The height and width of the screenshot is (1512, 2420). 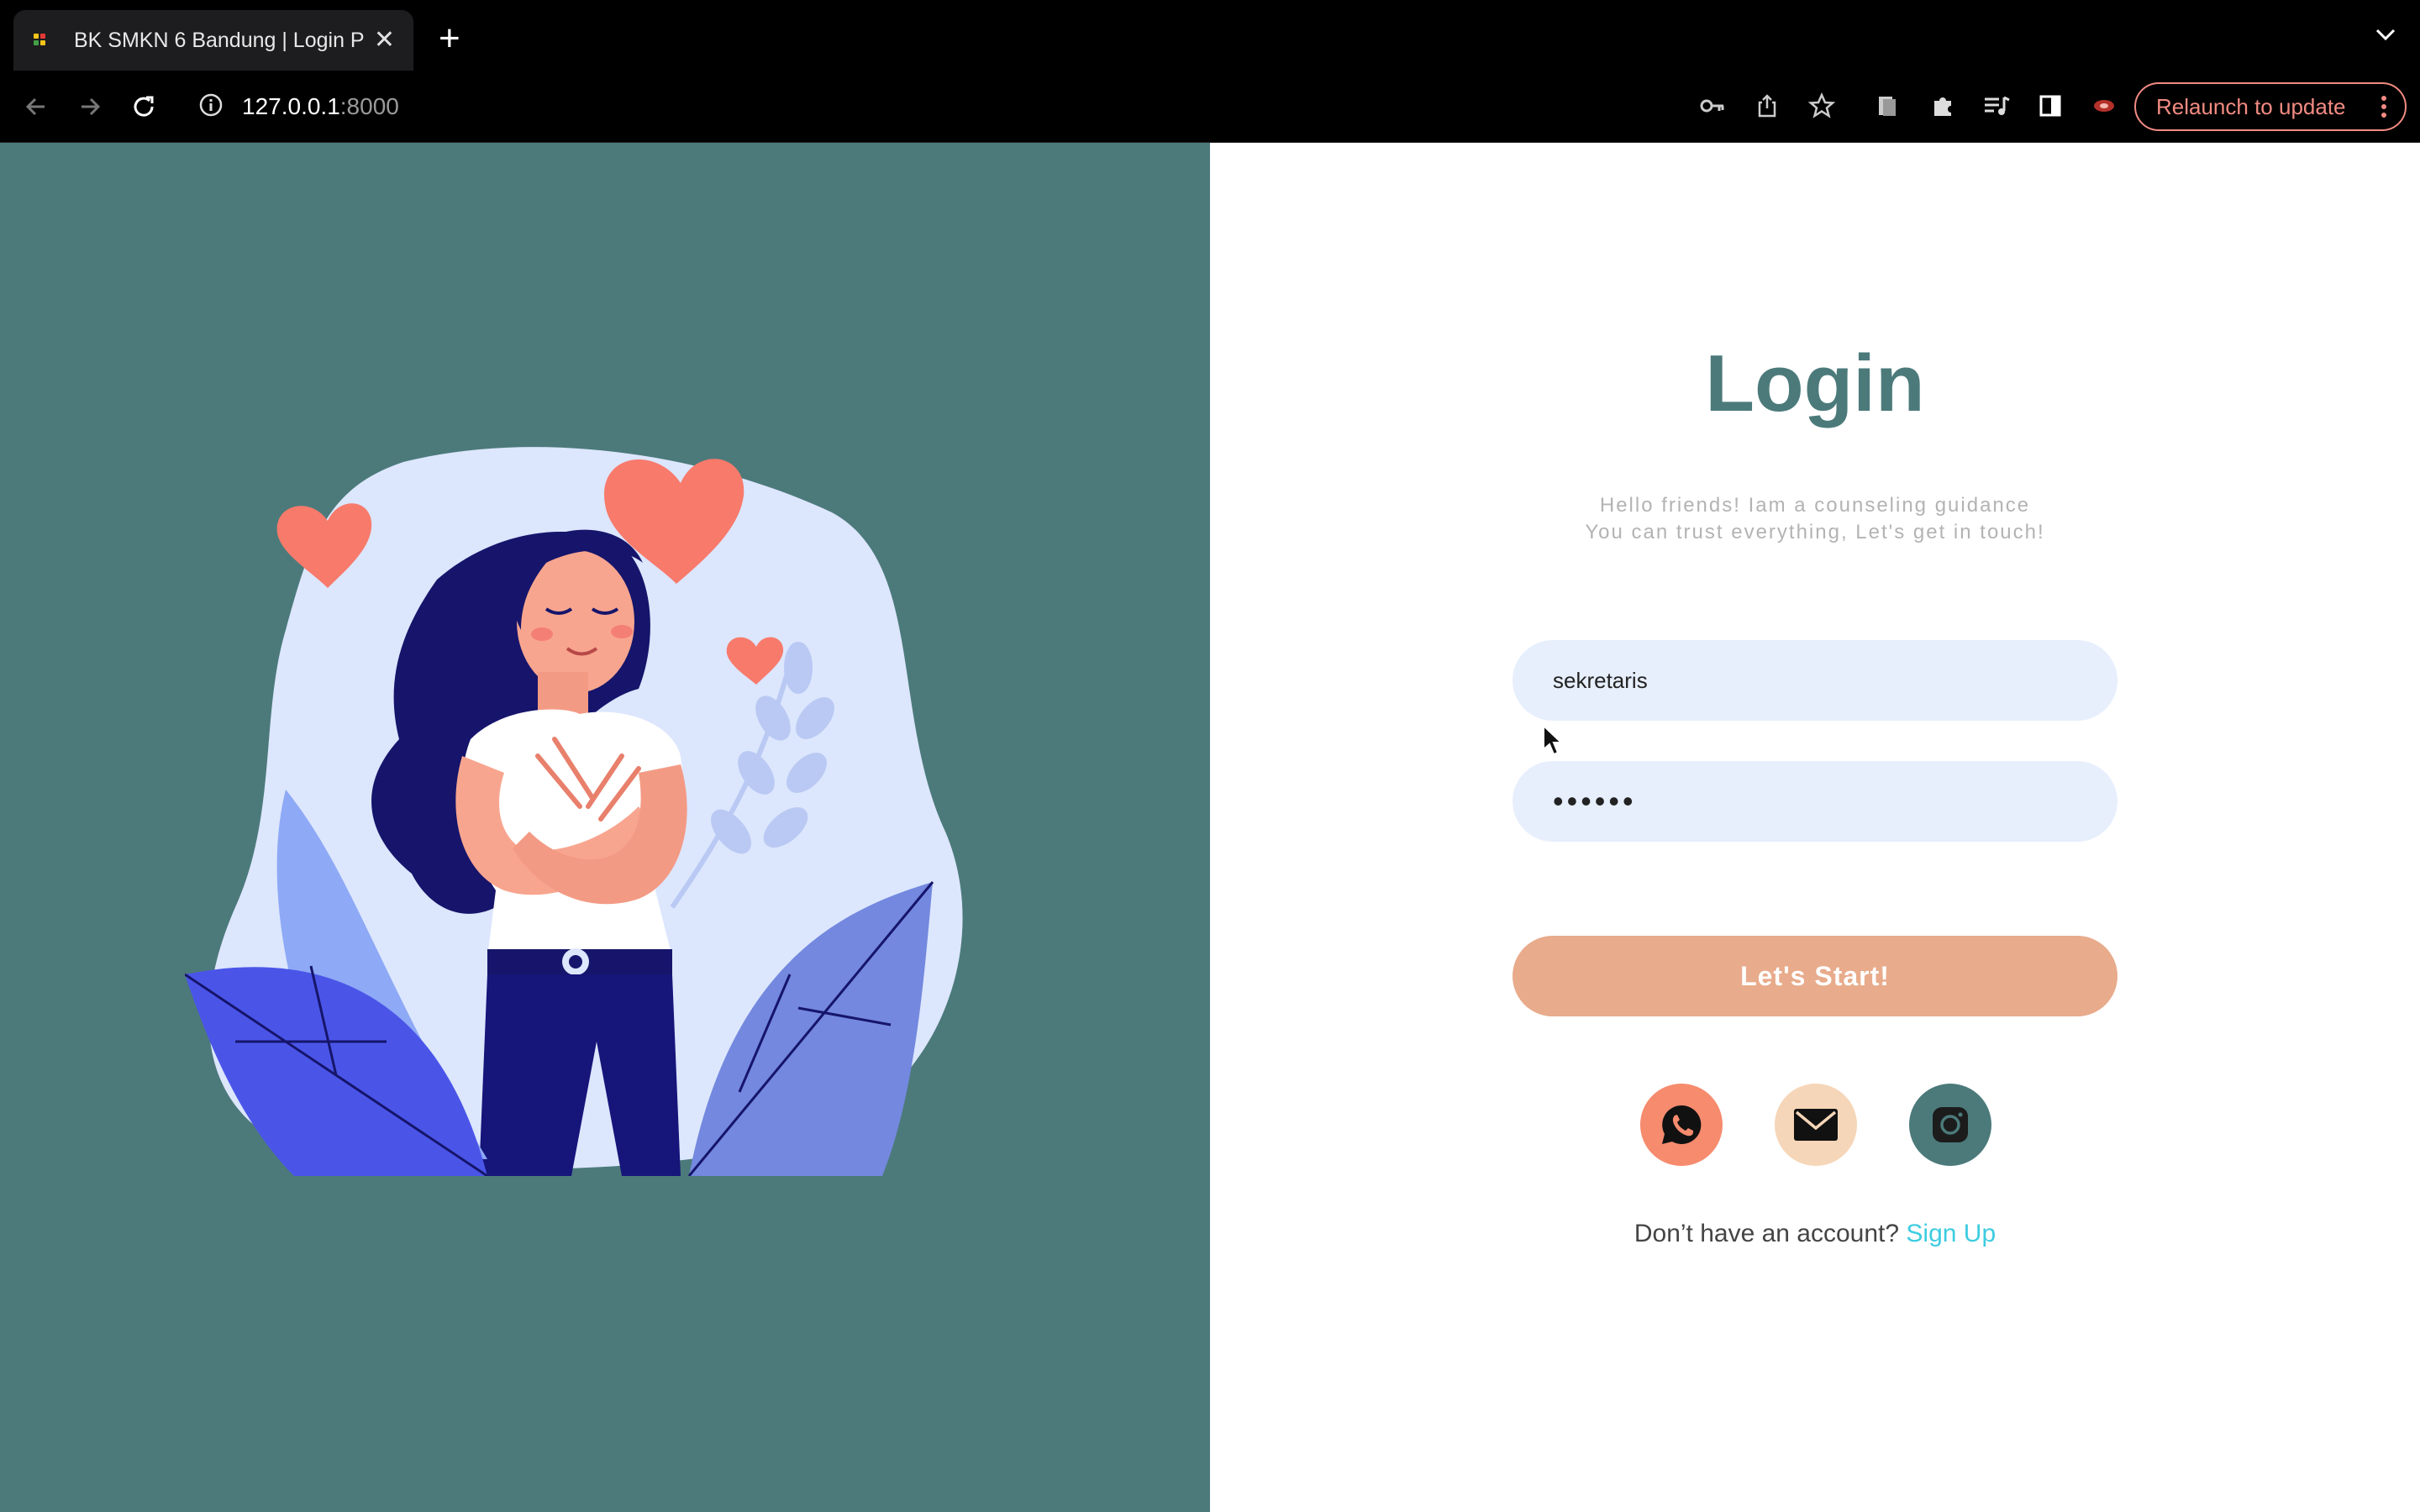 I want to click on signup-prompt-text: Don’t have an account?, so click(x=1767, y=1233).